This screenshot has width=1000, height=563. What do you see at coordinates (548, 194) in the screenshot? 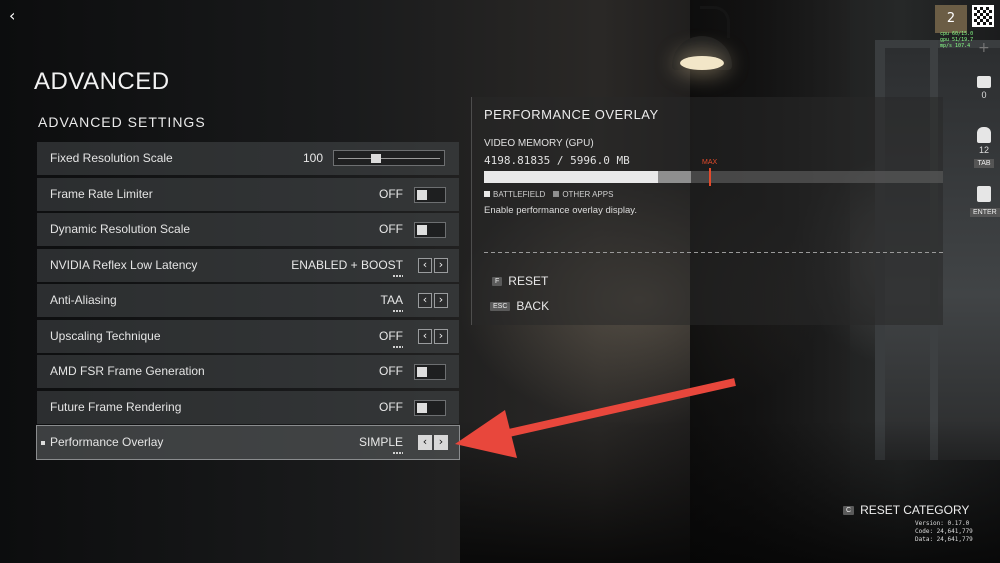
I see `memory-legend: BATTLEFIELD OTHER APPS` at bounding box center [548, 194].